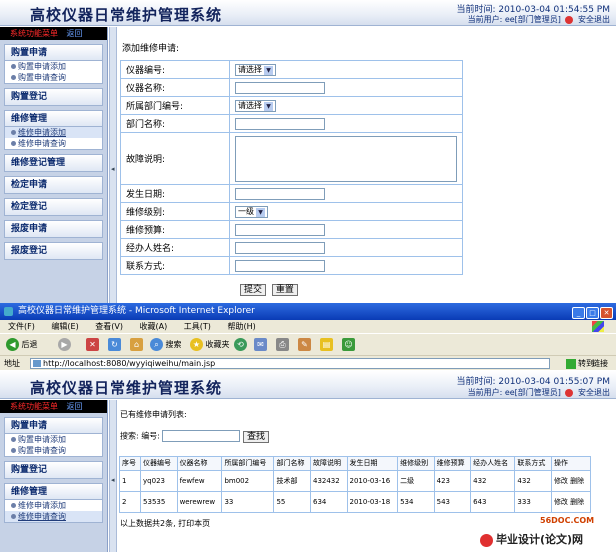  What do you see at coordinates (197, 326) in the screenshot?
I see `menu-tools: 工具(T)` at bounding box center [197, 326].